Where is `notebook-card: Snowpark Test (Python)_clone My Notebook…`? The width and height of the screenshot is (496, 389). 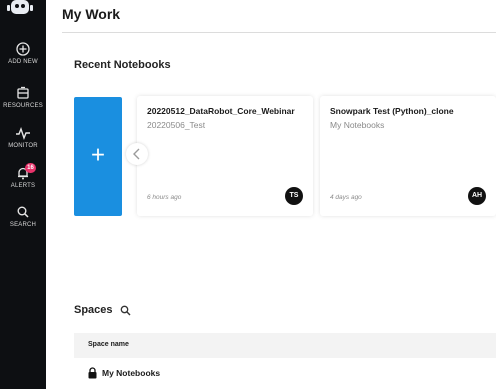 notebook-card: Snowpark Test (Python)_clone My Notebook… is located at coordinates (408, 156).